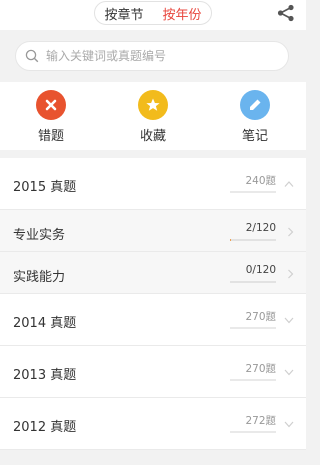 The height and width of the screenshot is (465, 320). Describe the element at coordinates (32, 56) in the screenshot. I see `search-icon` at that location.